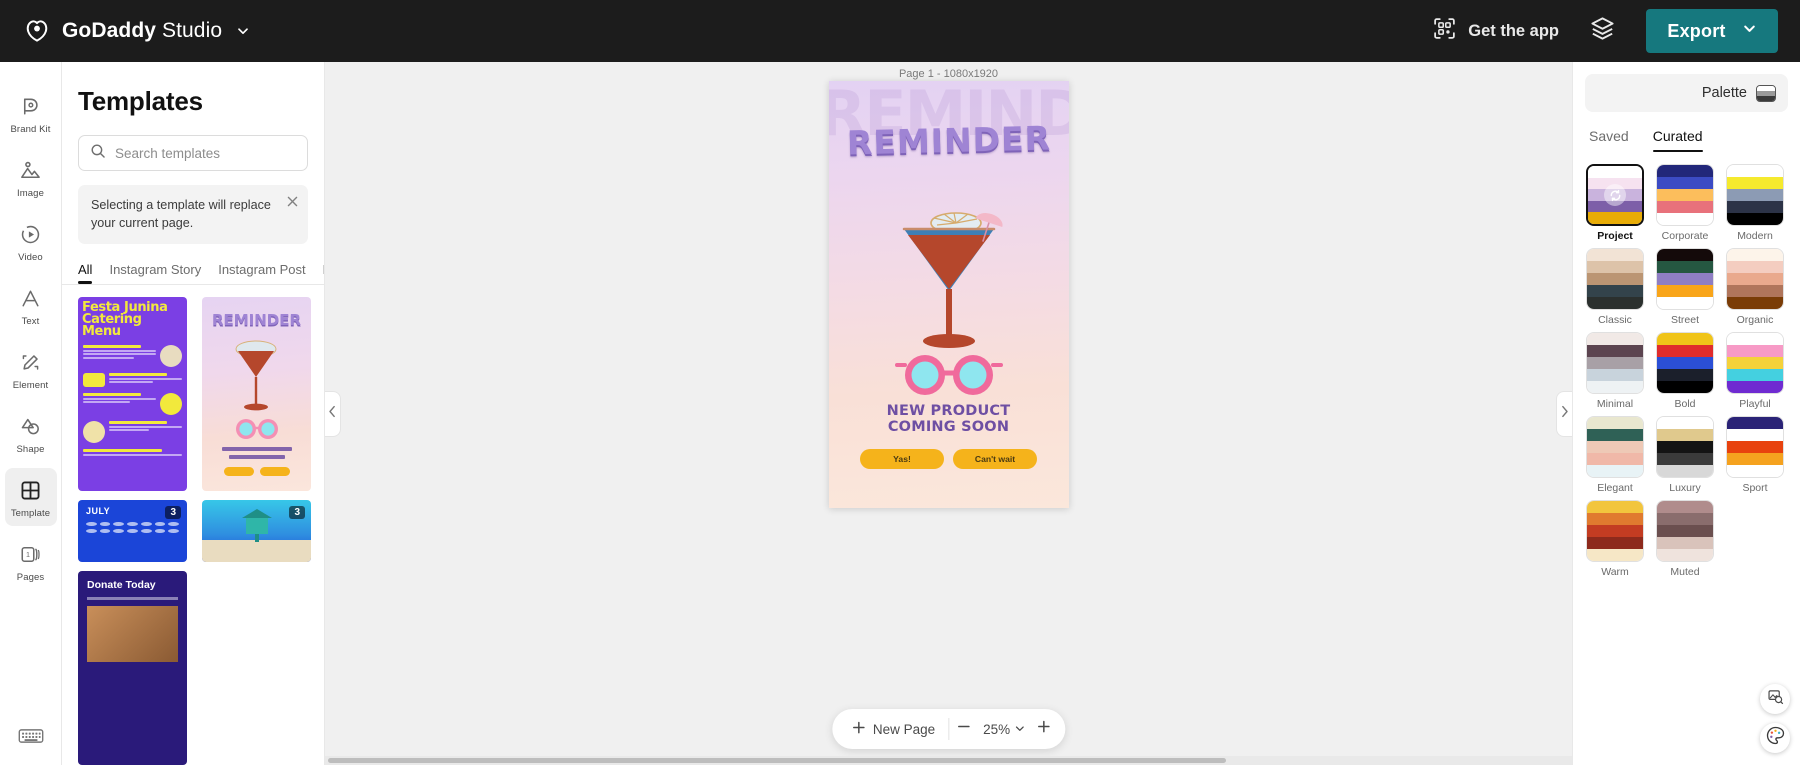 Image resolution: width=1800 pixels, height=765 pixels. Describe the element at coordinates (1686, 93) in the screenshot. I see `palette-header-button: Palette` at that location.